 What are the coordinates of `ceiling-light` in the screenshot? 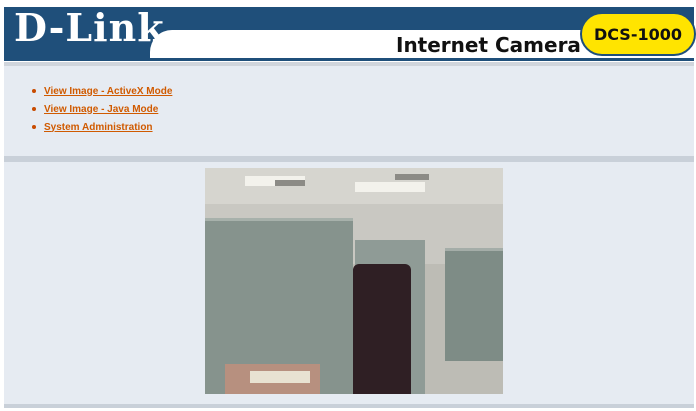 It's located at (390, 187).